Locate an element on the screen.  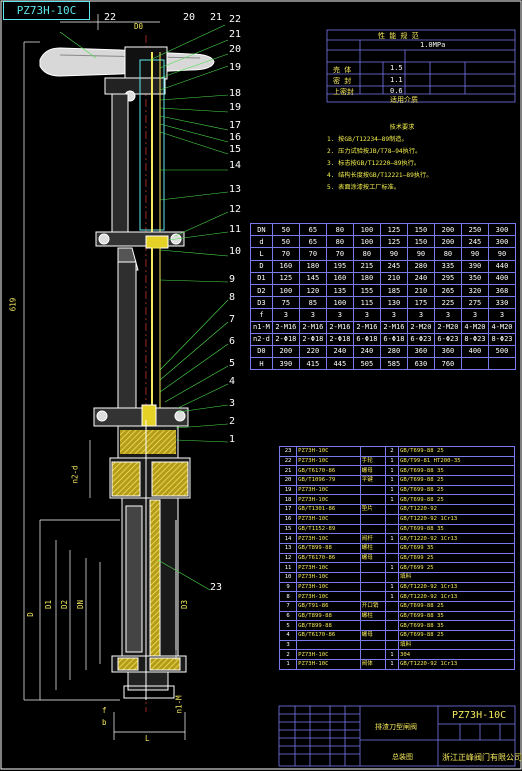
spec-row: D 160 180 195 215 245 280 335 390 440 is located at coordinates (383, 266).